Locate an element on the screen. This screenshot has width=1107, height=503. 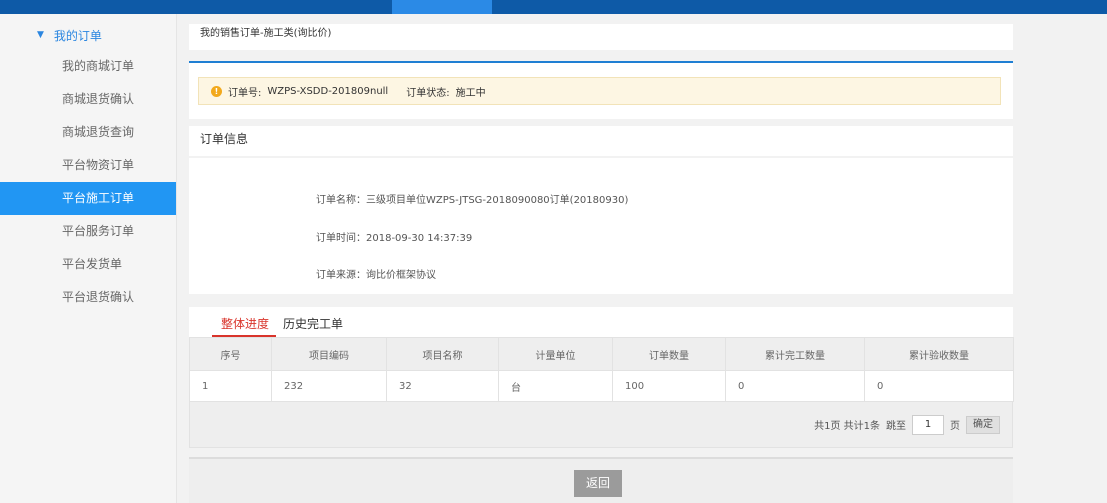
sidebar-item-mall-return-query: 商城退货查询 is located at coordinates (88, 132).